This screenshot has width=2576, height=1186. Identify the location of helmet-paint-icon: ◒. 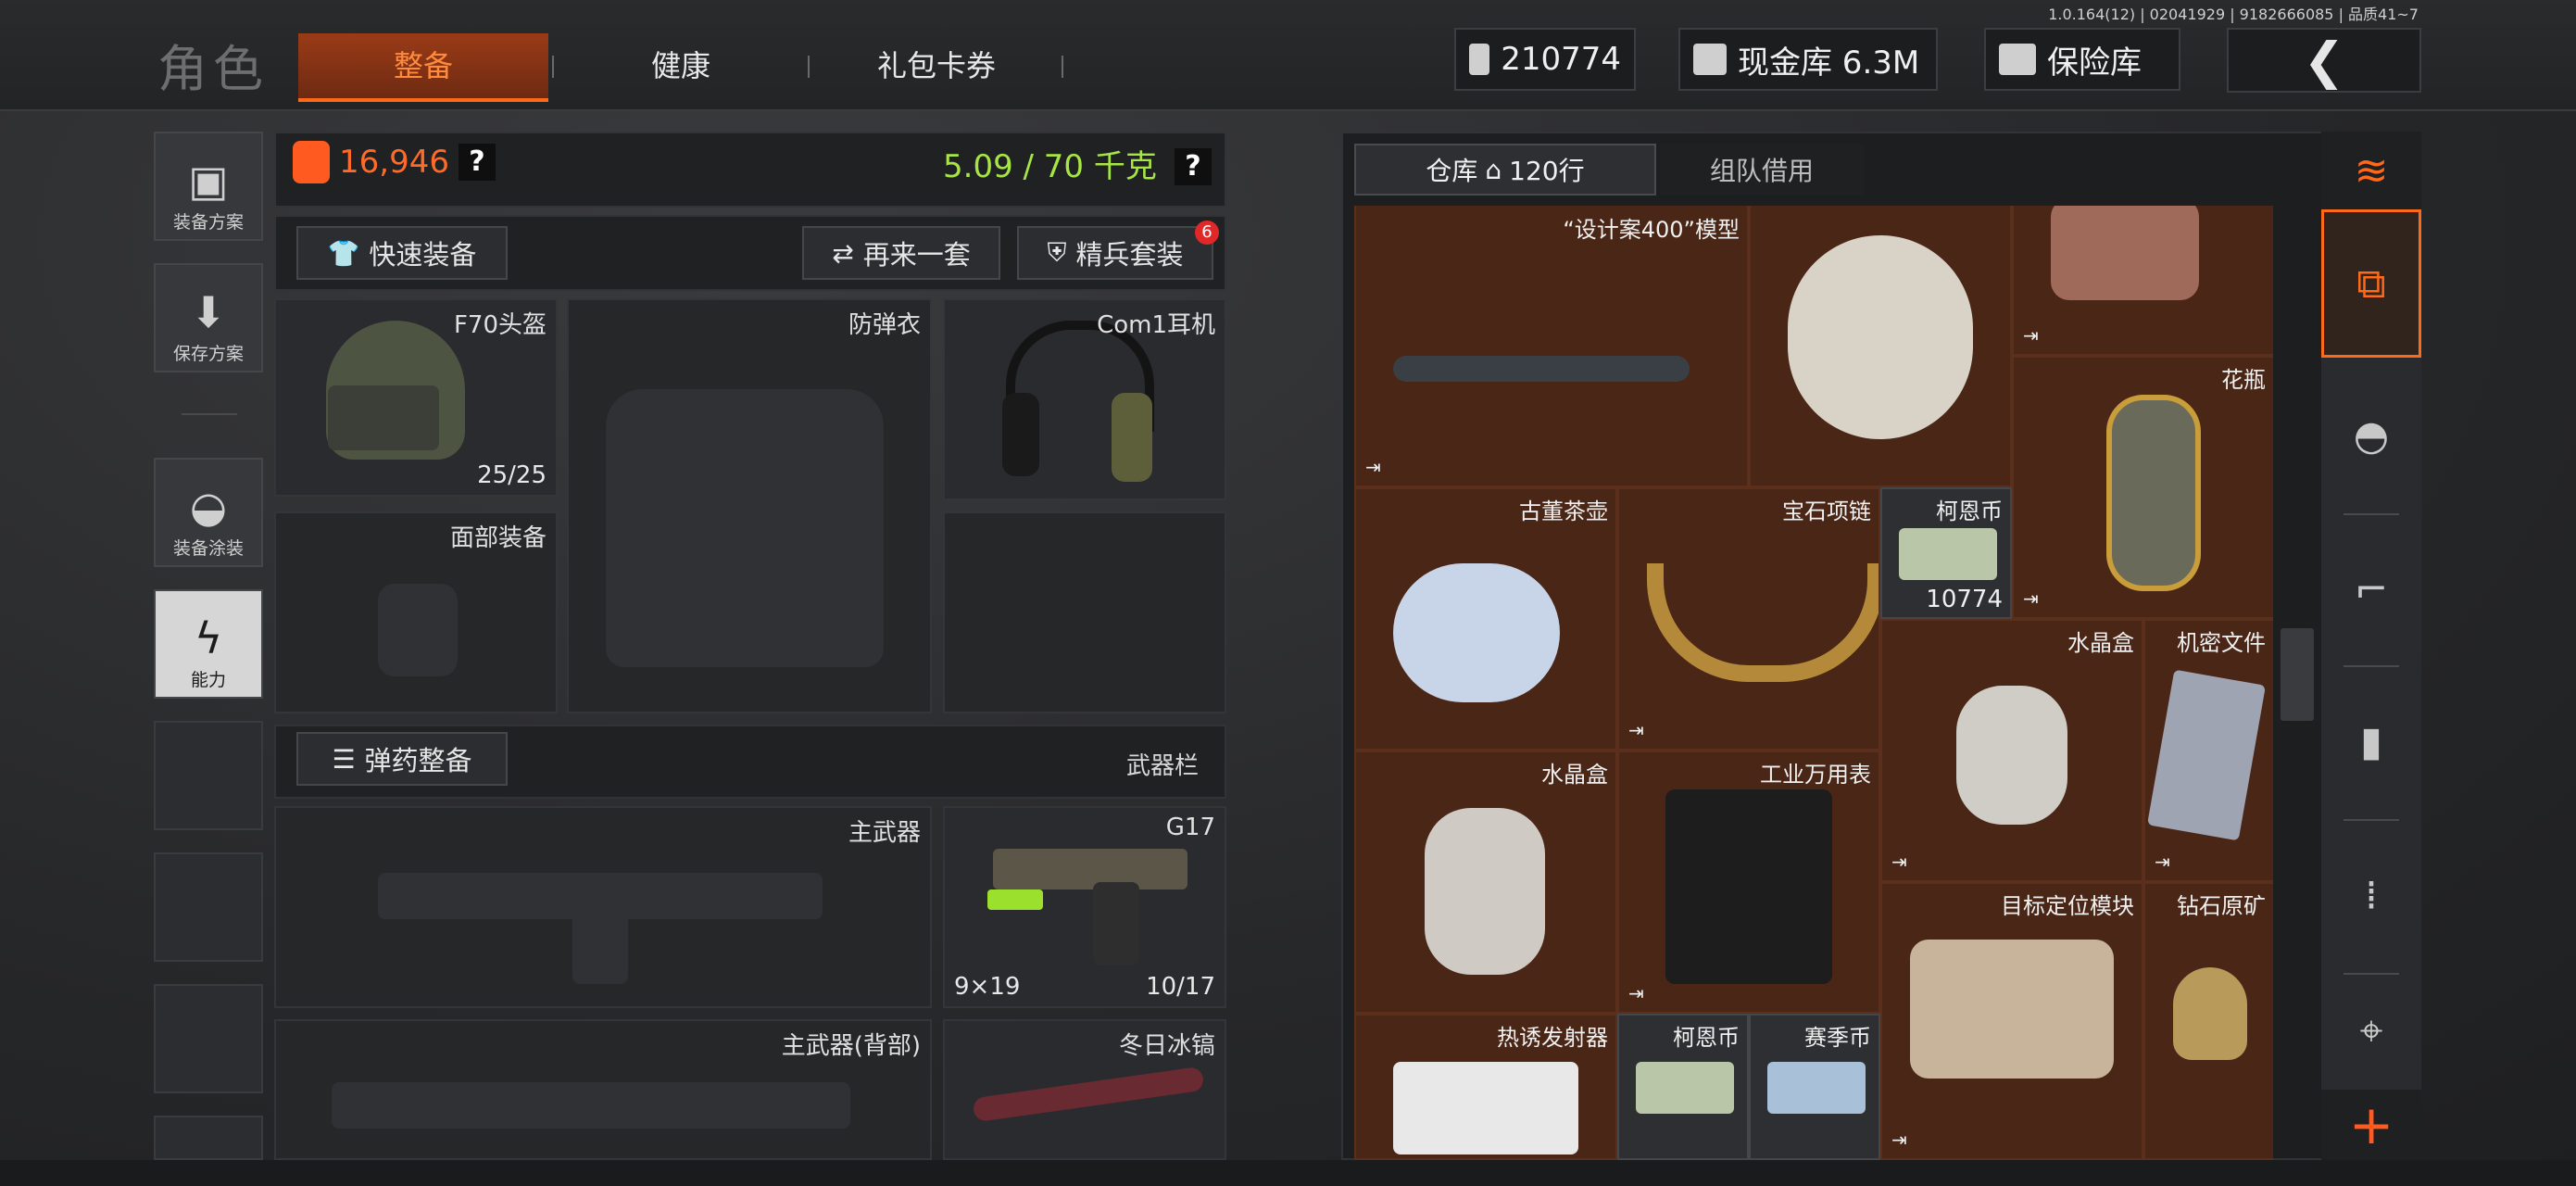
(208, 507).